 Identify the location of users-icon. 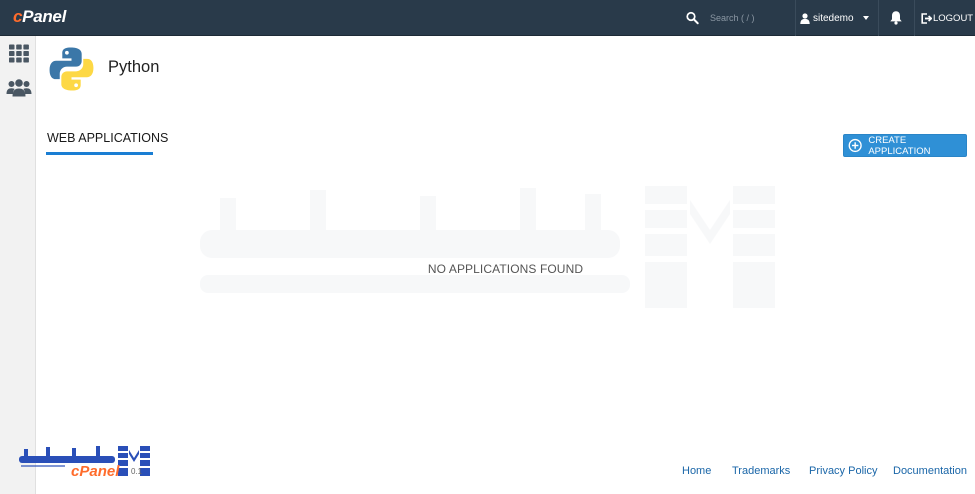
(19, 88).